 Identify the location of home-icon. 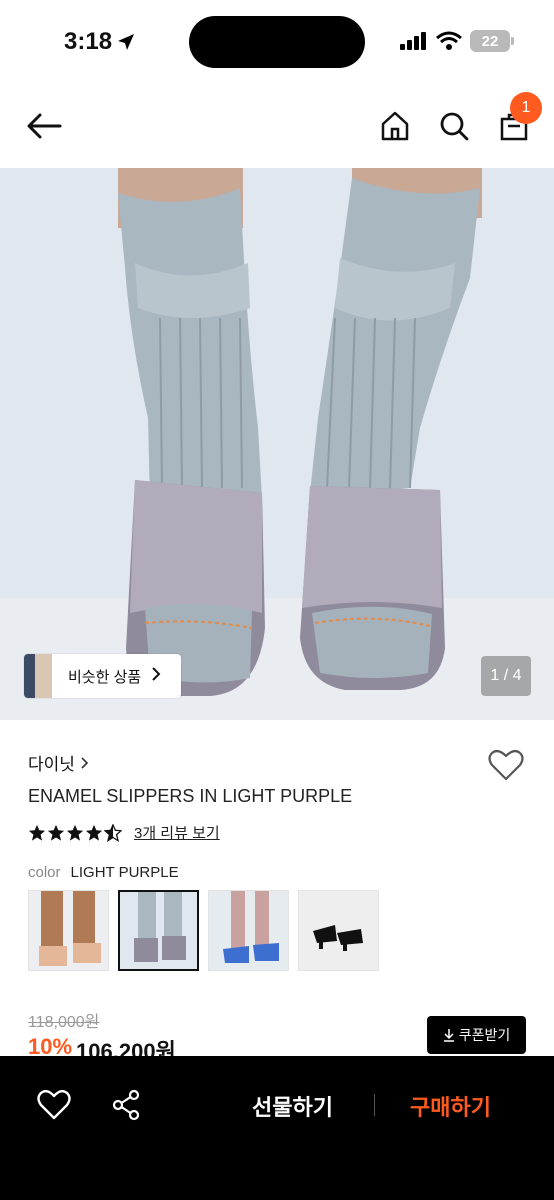
(395, 126).